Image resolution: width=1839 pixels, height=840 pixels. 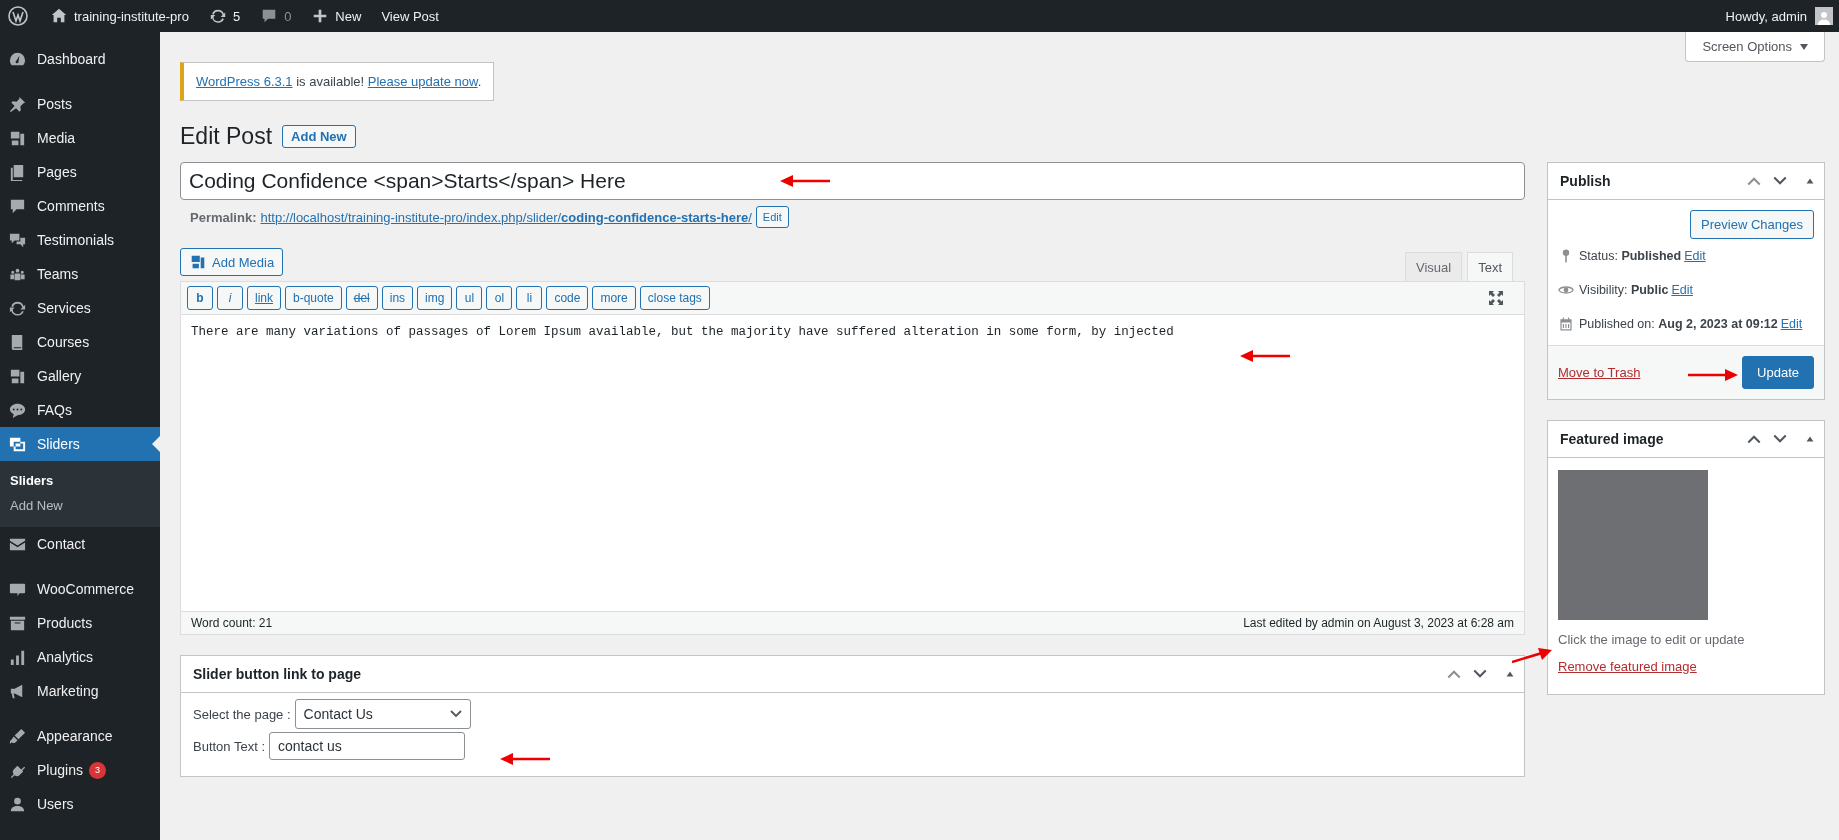 I want to click on menu-item: Posts, so click(x=80, y=104).